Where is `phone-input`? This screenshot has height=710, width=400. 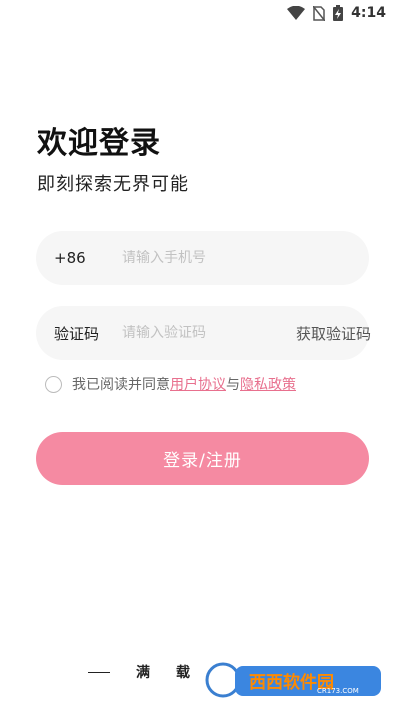 phone-input is located at coordinates (236, 258).